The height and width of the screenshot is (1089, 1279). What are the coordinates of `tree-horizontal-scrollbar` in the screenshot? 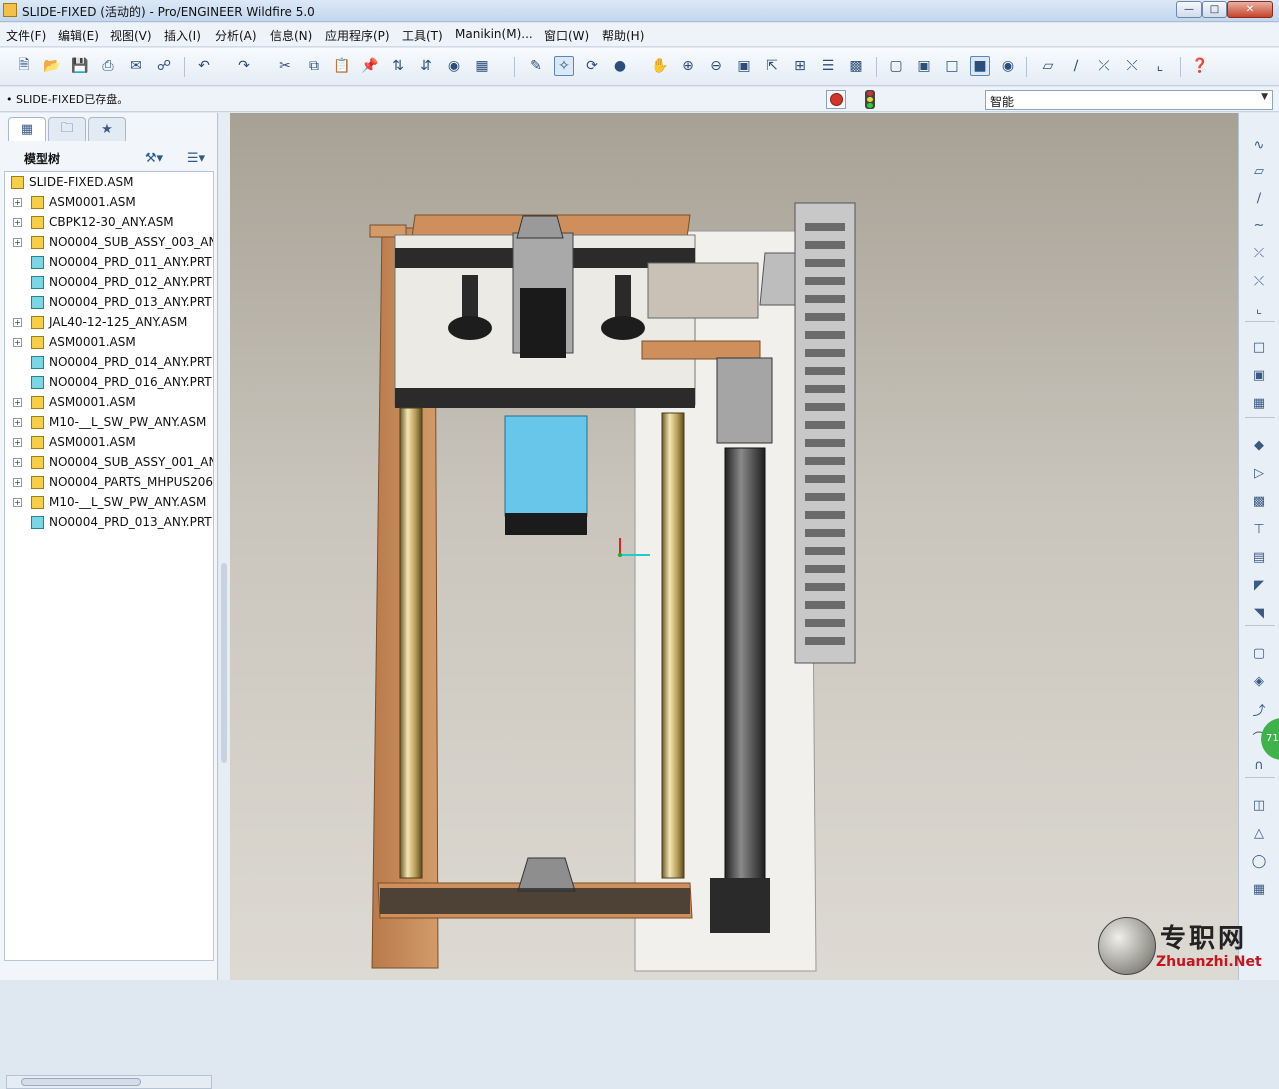 It's located at (109, 1082).